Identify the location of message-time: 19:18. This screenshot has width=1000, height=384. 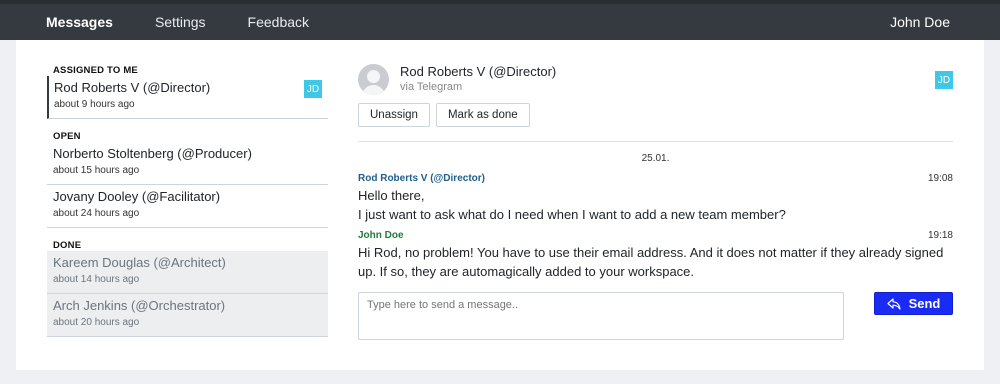
(940, 235).